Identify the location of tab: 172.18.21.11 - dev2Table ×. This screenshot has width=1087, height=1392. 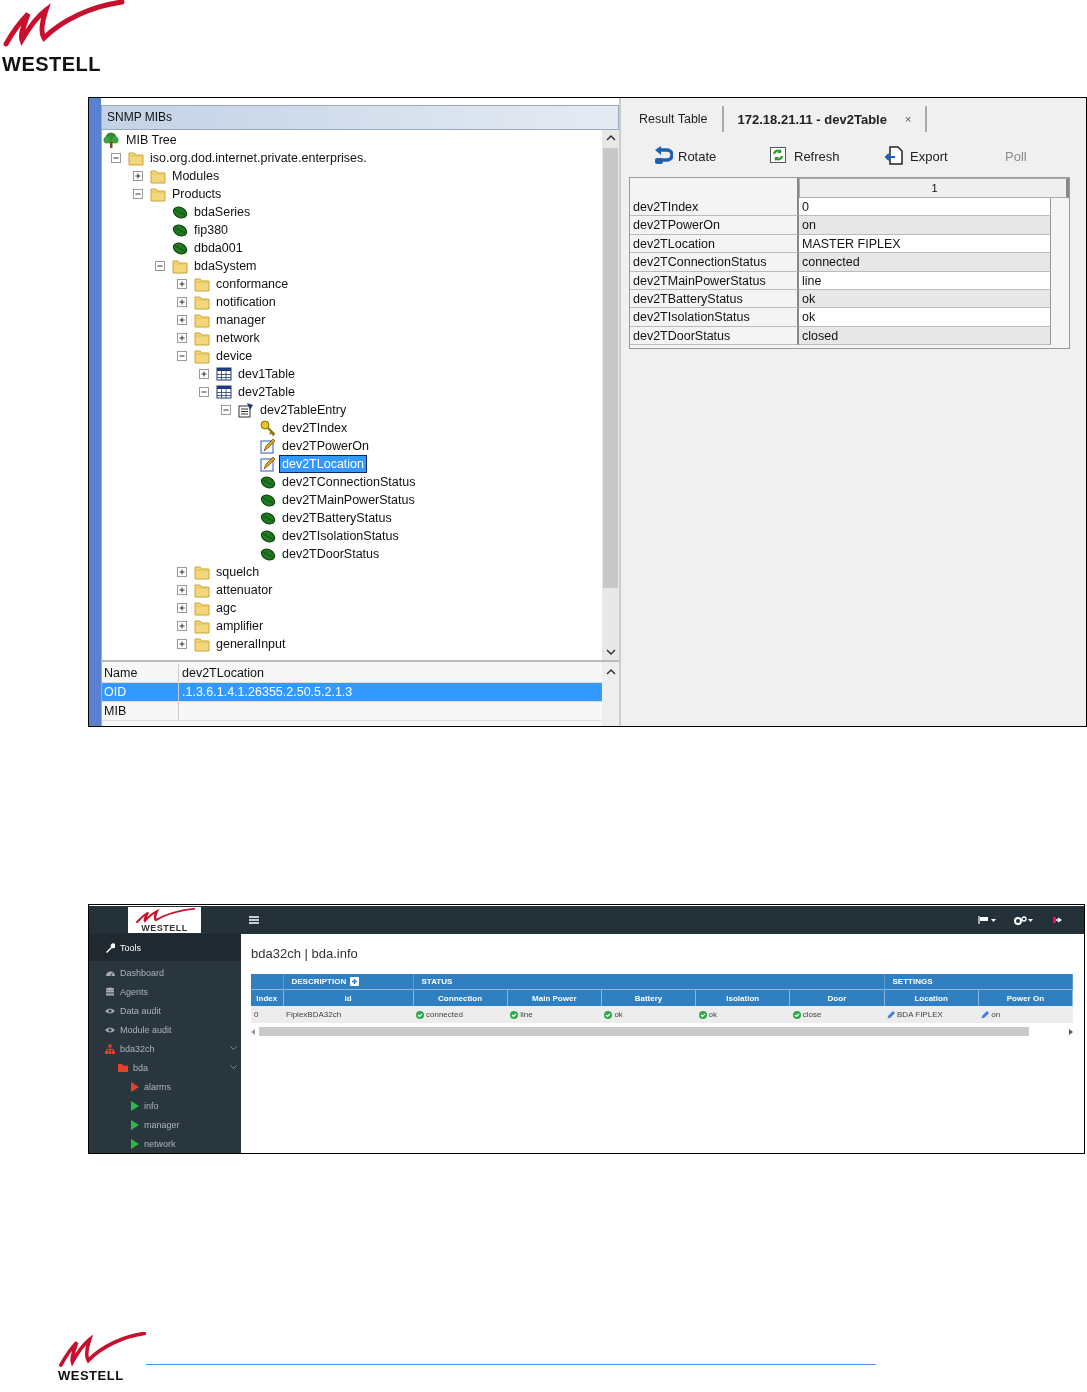
(832, 119).